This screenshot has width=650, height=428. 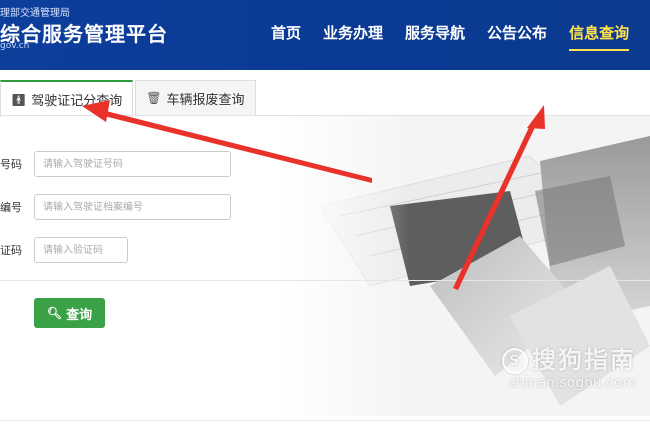 I want to click on person-icon: 🚹︎, so click(x=19, y=99).